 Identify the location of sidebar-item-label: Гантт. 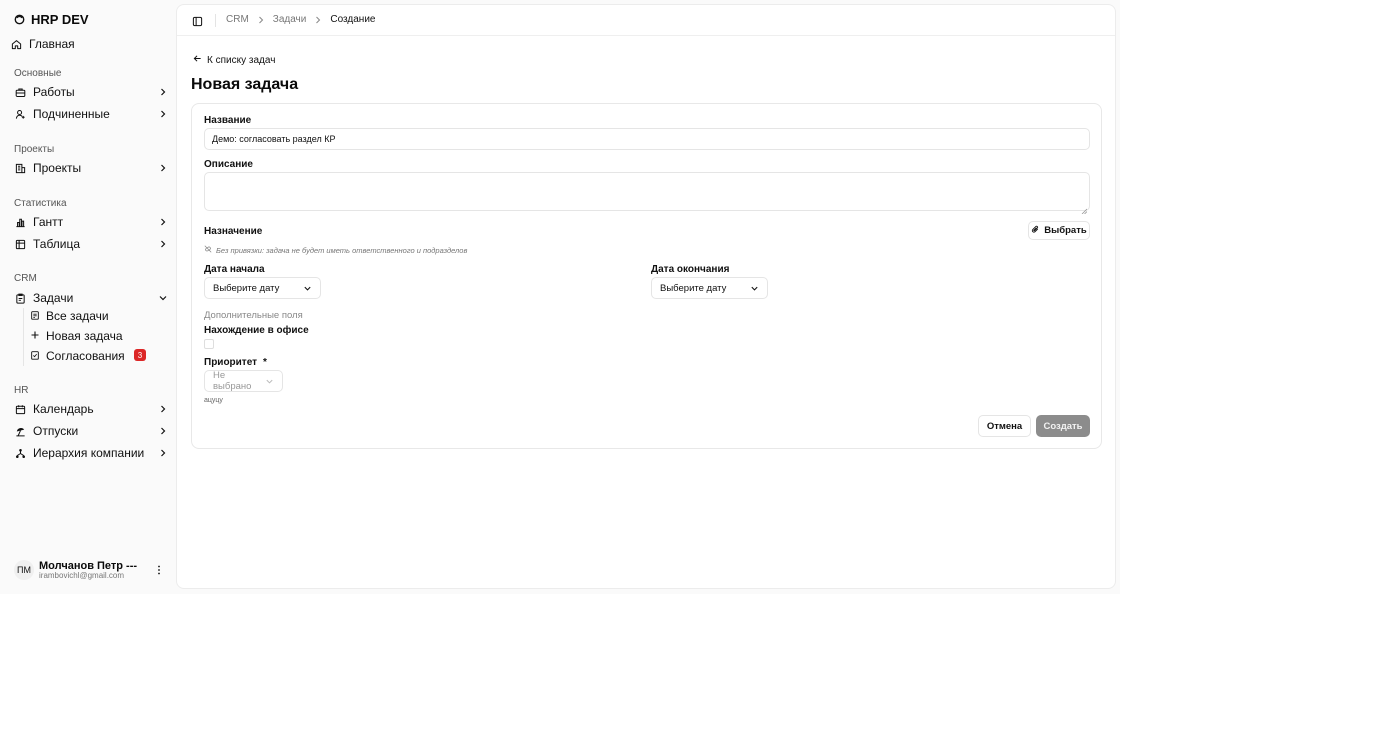
(48, 222).